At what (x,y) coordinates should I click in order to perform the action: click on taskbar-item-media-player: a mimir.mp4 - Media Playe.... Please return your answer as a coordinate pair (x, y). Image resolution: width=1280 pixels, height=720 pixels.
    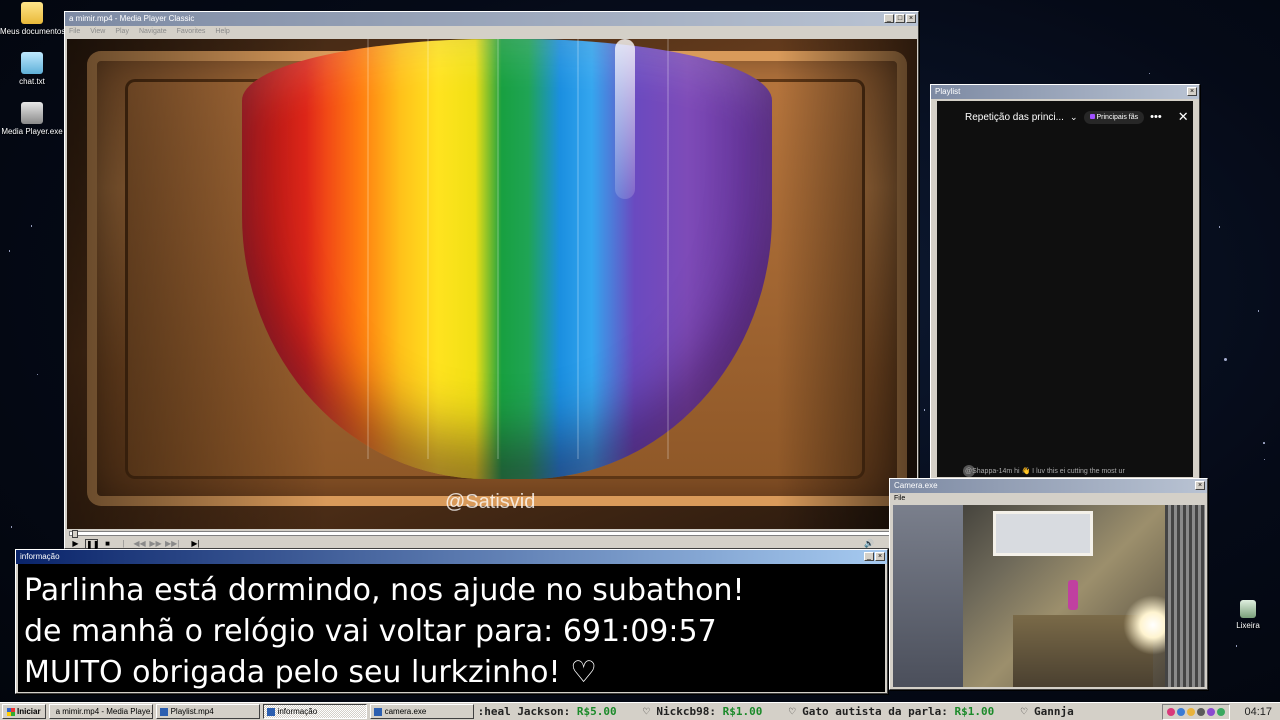
    Looking at the image, I should click on (100, 711).